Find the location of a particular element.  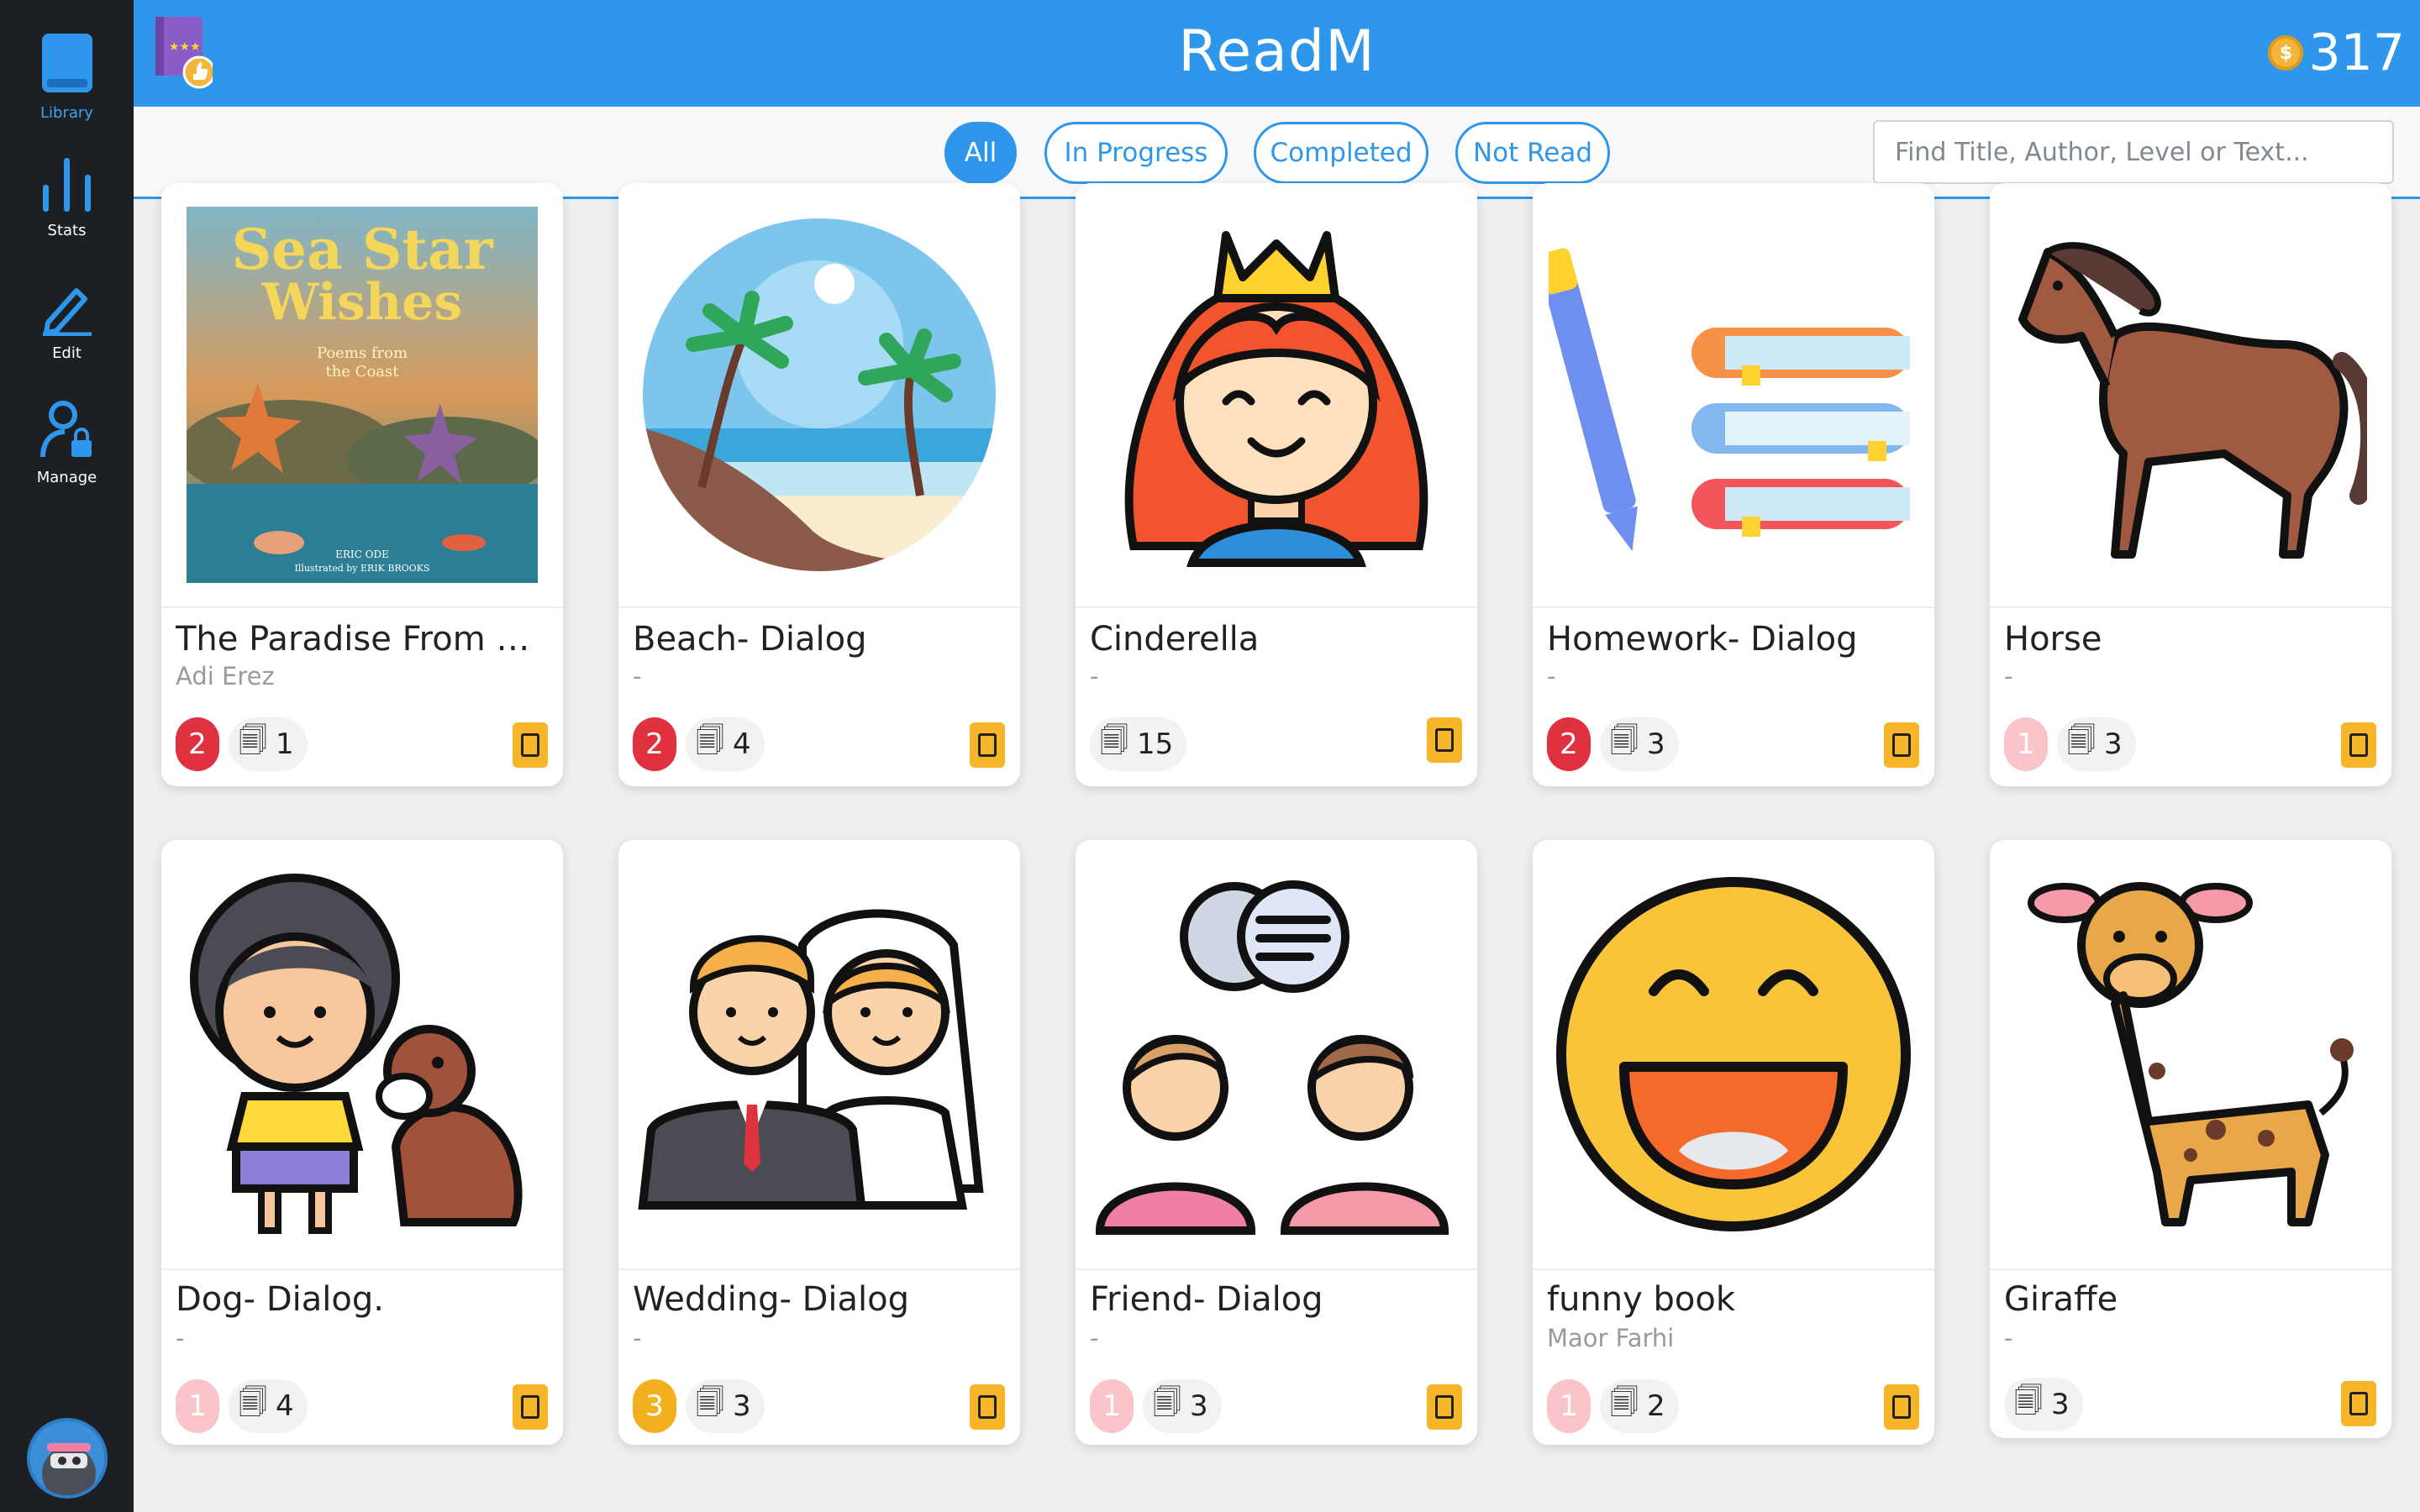

tab-not-read: Not Read is located at coordinates (1532, 153).